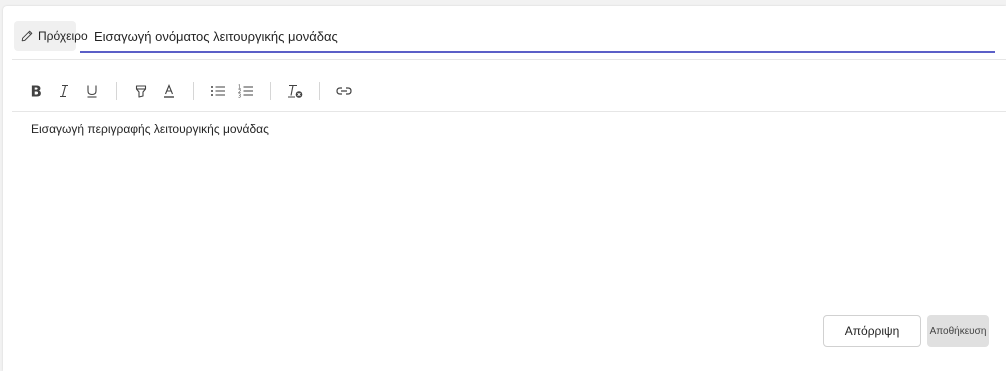  I want to click on numbered-list-icon: 1 2 3, so click(246, 91).